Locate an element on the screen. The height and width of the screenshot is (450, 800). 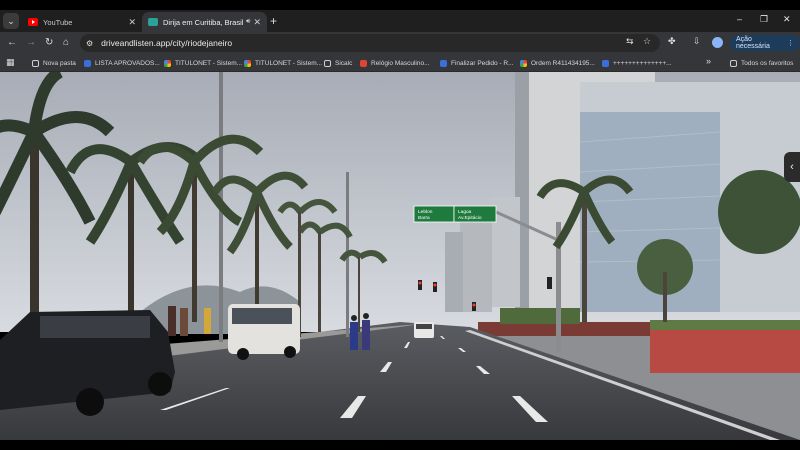
bookmark-all-favorites: Todos os favoritos is located at coordinates (761, 63).